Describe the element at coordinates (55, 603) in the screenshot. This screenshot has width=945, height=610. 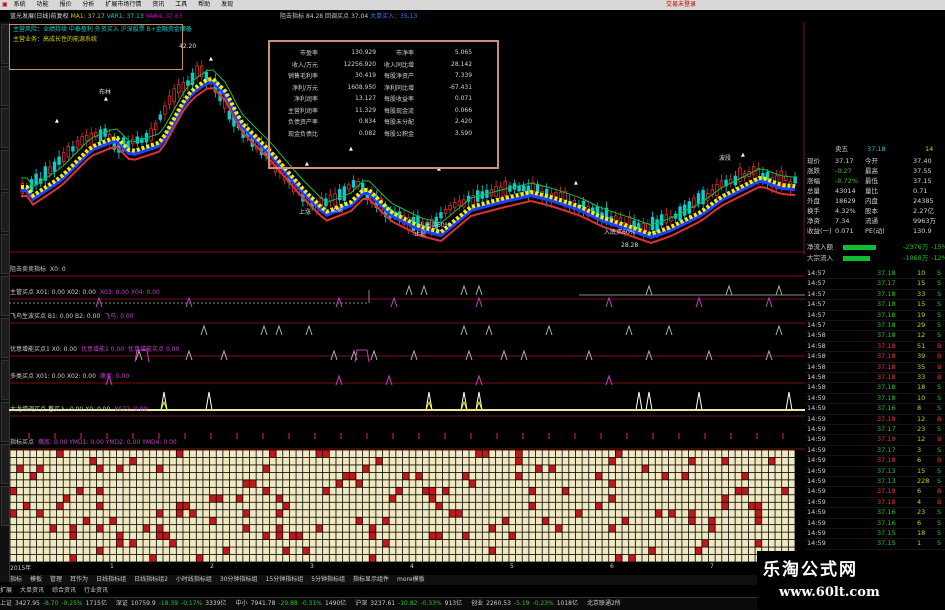
I see `index-quote: 上证 3427.95 -8.70 -0.25% 1715亿` at that location.